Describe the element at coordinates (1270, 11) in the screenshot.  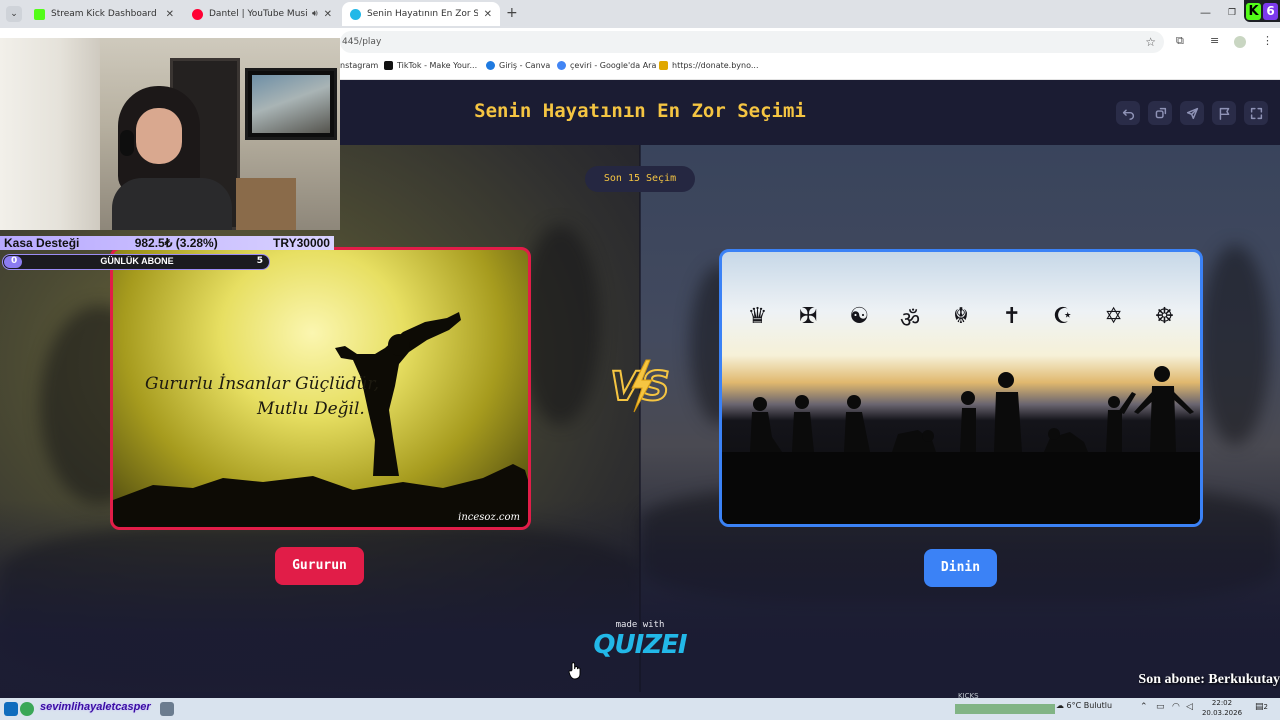
I see `kick-badge-count: 6` at that location.